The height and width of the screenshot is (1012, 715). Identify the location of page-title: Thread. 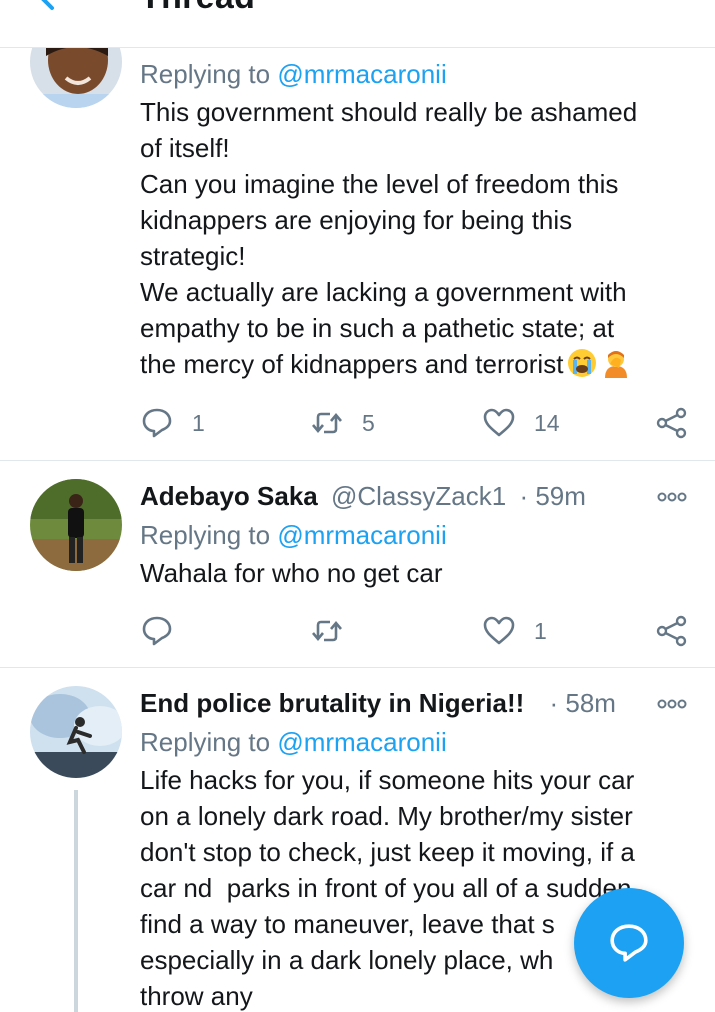
(197, 8).